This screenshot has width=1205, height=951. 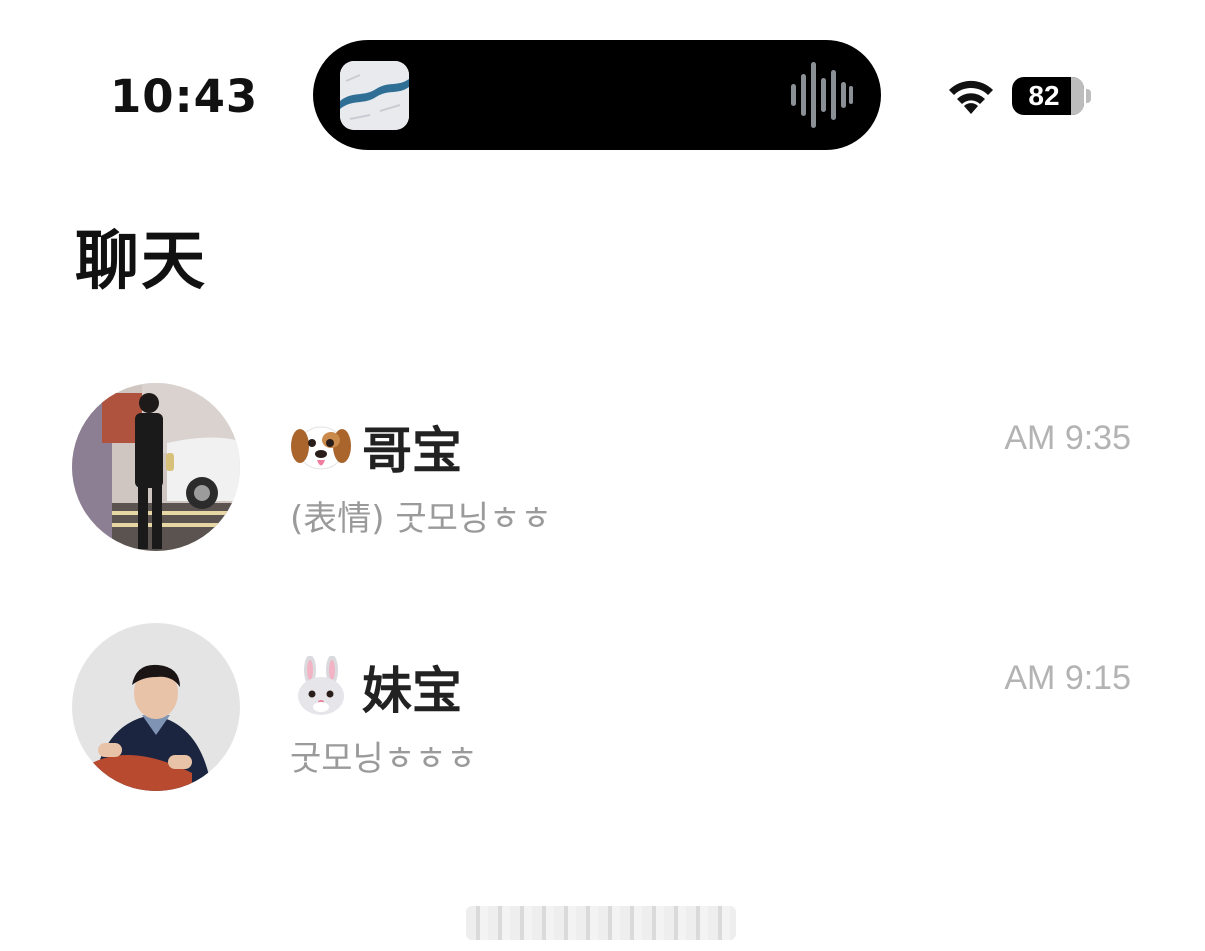 What do you see at coordinates (384, 759) in the screenshot?
I see `last-message-preview: 굿모닝ㅎㅎㅎ` at bounding box center [384, 759].